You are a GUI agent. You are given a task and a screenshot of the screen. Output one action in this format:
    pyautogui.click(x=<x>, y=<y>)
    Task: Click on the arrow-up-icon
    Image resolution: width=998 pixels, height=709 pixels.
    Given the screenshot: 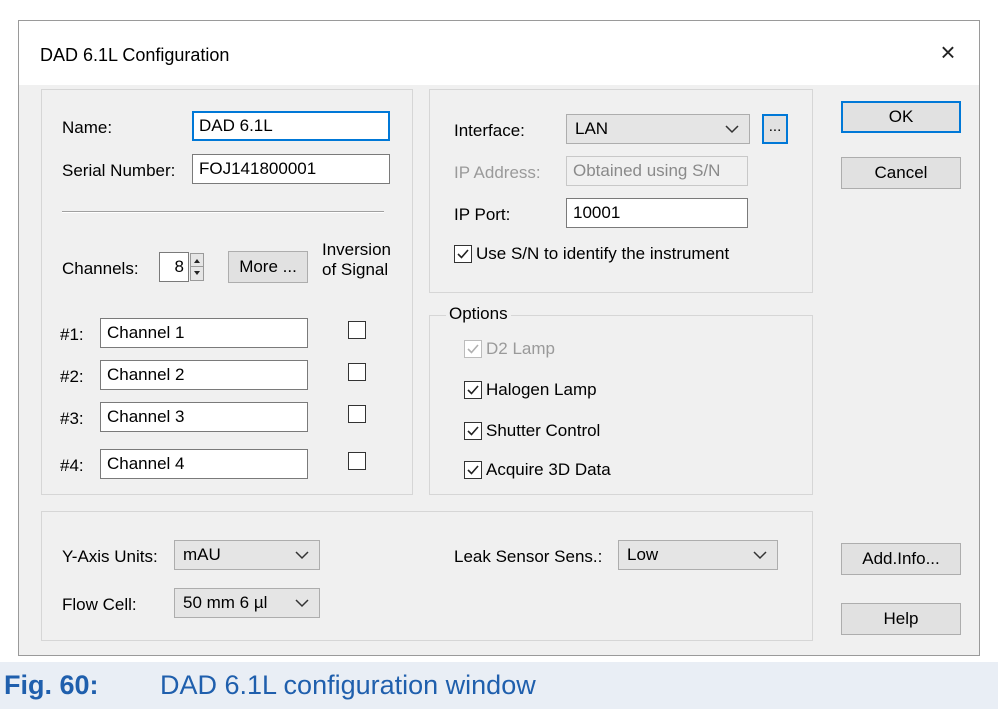 What is the action you would take?
    pyautogui.click(x=197, y=260)
    